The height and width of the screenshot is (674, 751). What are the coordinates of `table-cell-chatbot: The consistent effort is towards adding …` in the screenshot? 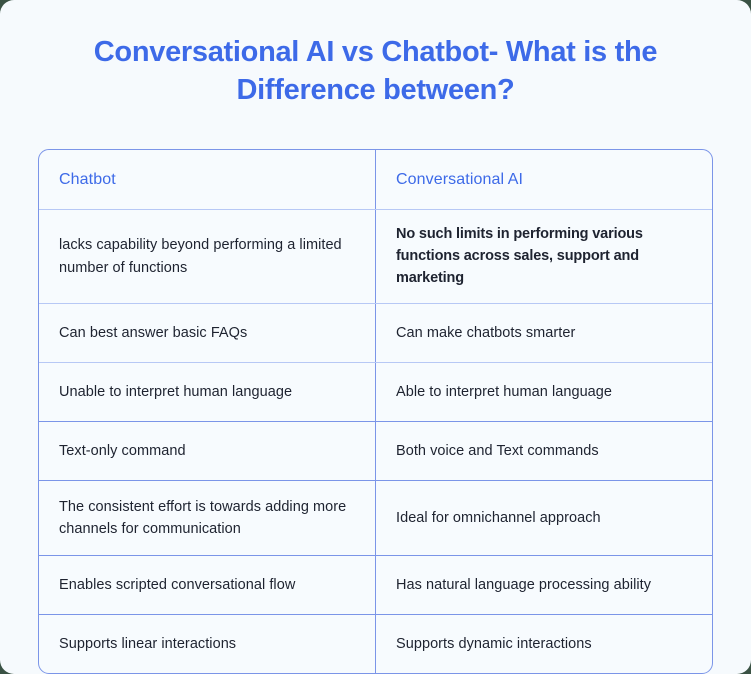 It's located at (207, 518).